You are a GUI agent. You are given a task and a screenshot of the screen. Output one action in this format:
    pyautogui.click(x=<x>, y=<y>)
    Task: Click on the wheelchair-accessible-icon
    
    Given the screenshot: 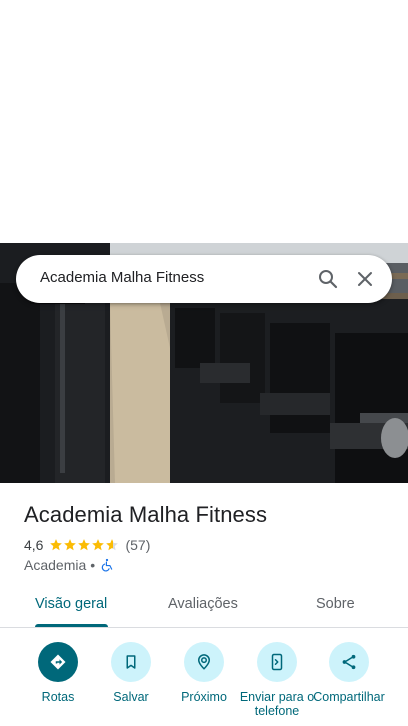 What is the action you would take?
    pyautogui.click(x=107, y=565)
    